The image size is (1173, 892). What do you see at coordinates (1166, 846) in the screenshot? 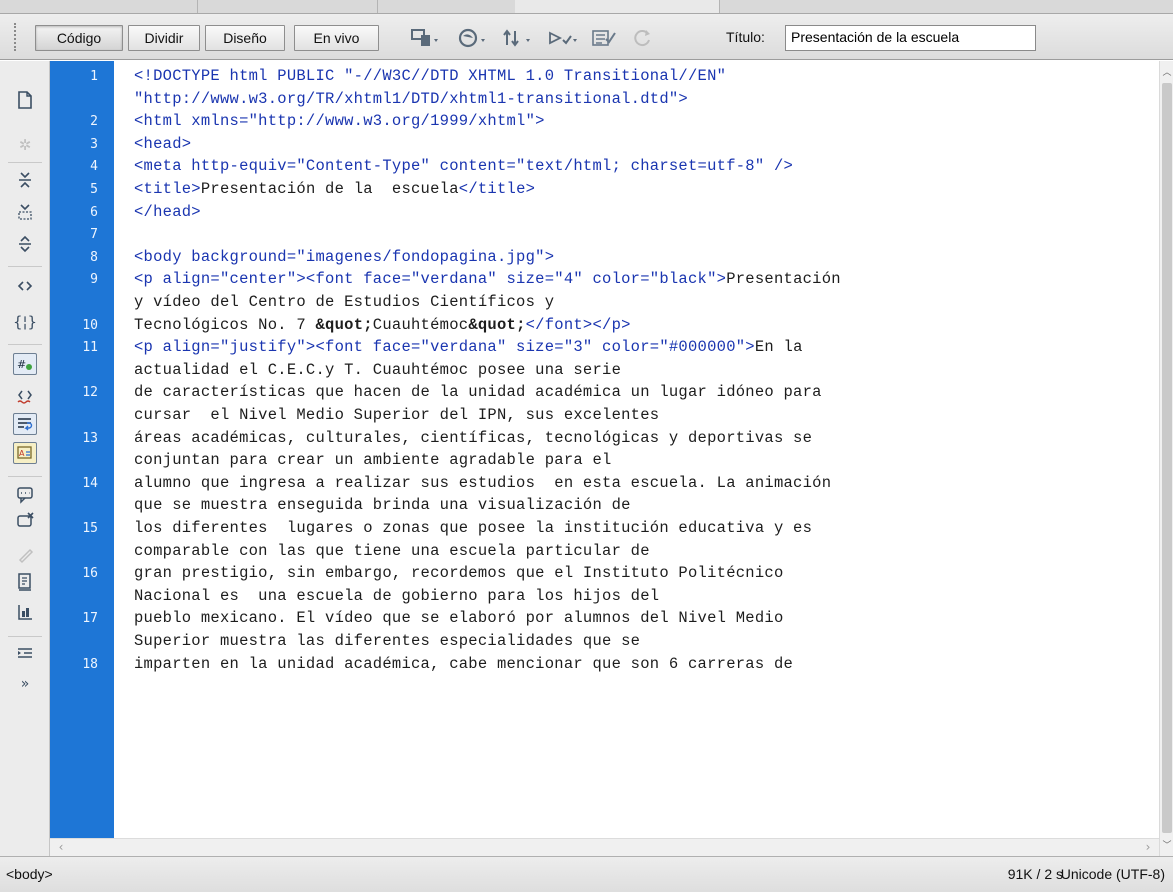
I see `scroll-down-arrow-icon: ﹀` at bounding box center [1166, 846].